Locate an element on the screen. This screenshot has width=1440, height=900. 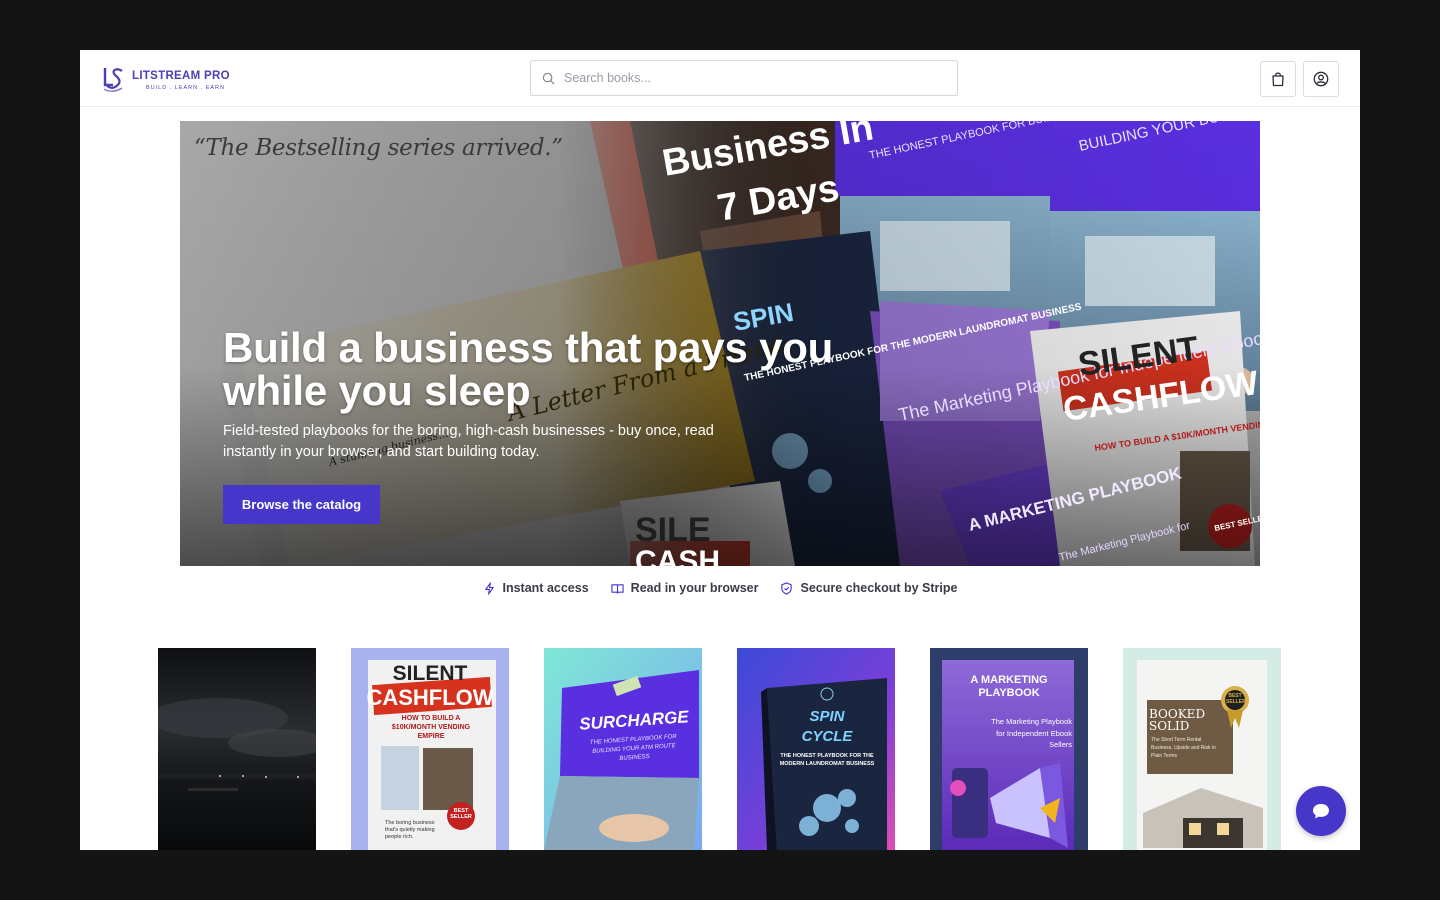
search-box is located at coordinates (744, 78).